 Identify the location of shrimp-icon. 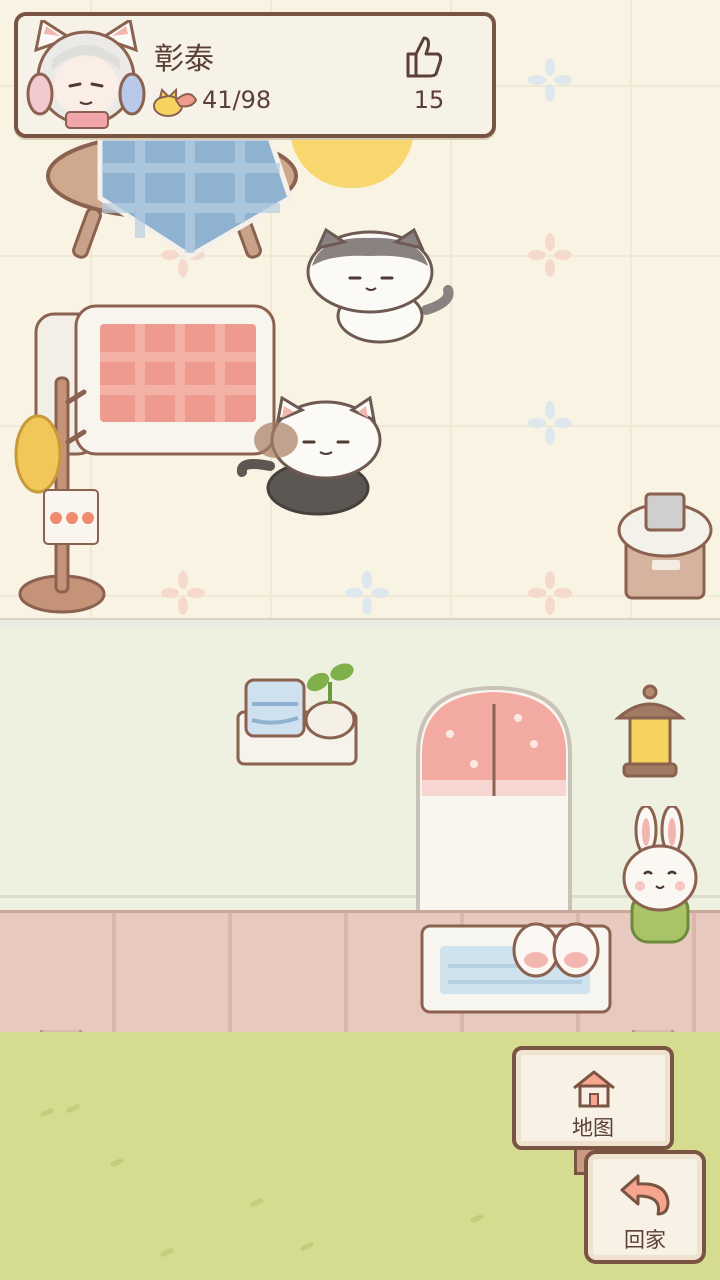
(175, 102).